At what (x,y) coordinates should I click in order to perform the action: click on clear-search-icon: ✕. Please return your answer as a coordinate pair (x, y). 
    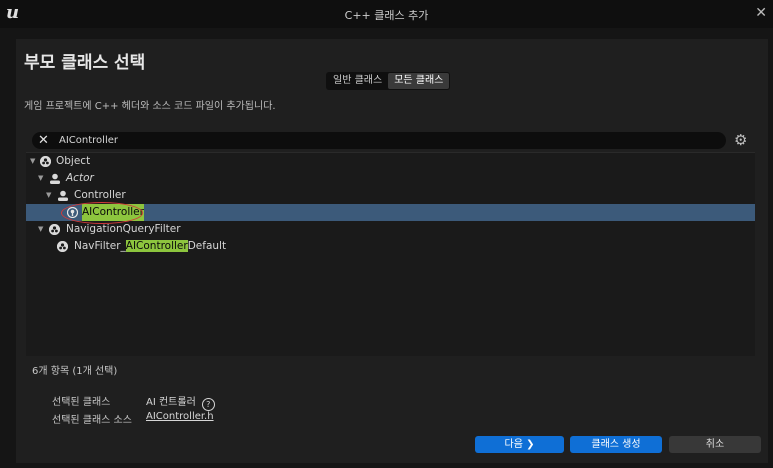
    Looking at the image, I should click on (43, 140).